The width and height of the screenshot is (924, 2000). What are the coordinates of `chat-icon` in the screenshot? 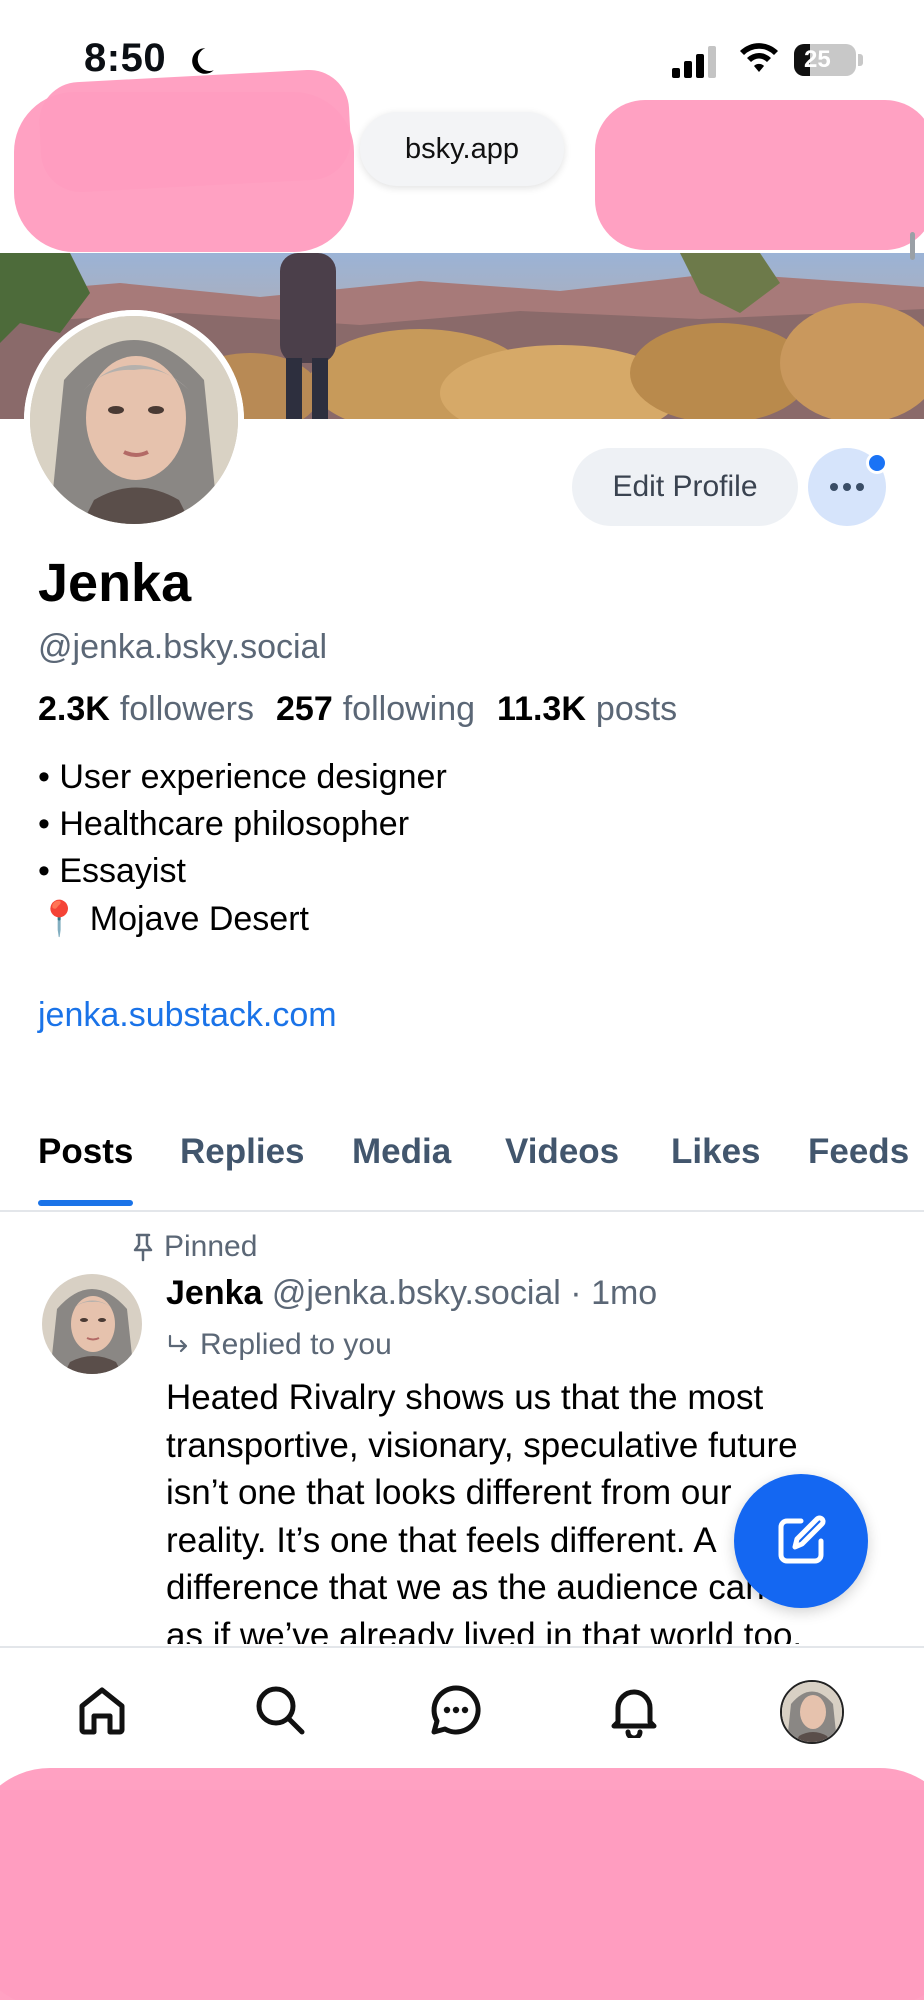 It's located at (456, 1710).